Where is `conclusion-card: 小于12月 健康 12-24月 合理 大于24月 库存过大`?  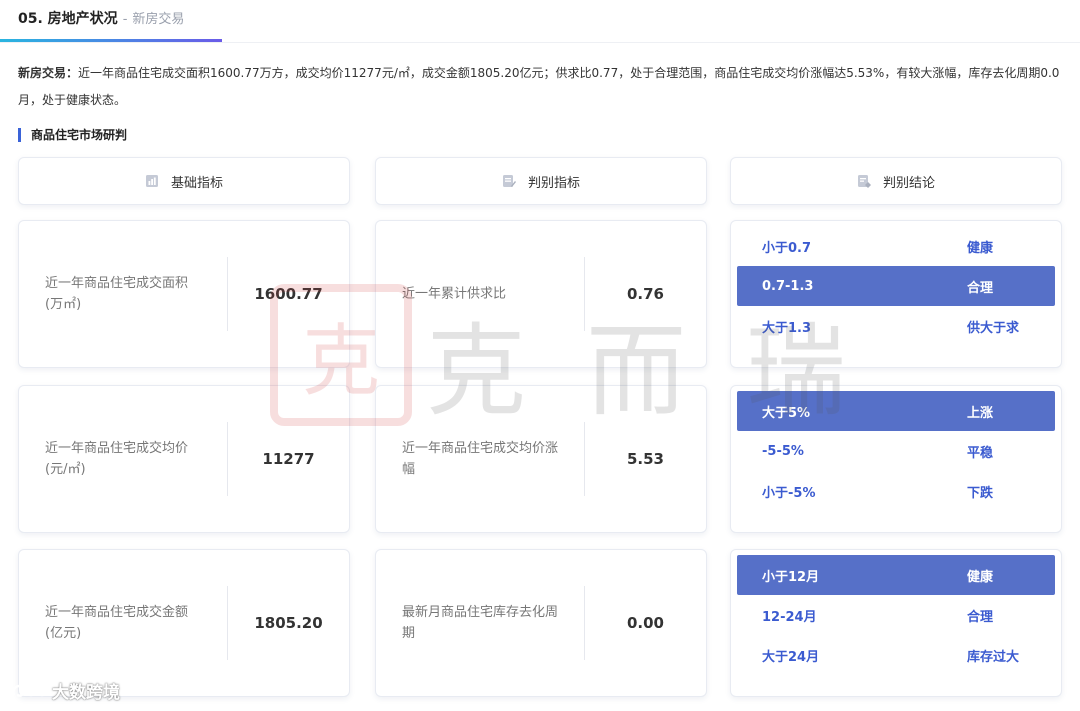
conclusion-card: 小于12月 健康 12-24月 合理 大于24月 库存过大 is located at coordinates (896, 623).